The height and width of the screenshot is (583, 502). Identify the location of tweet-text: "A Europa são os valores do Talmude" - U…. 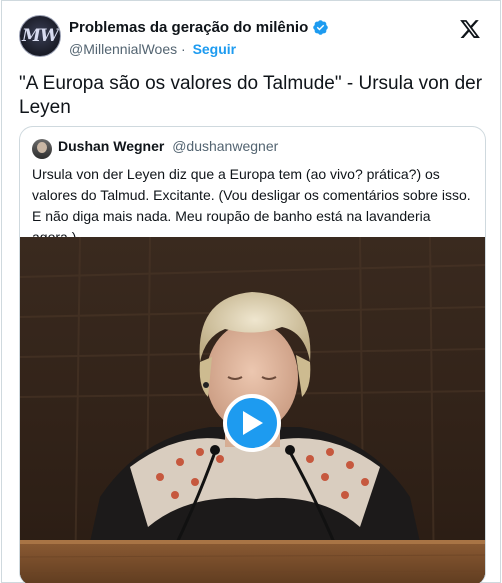
(251, 95).